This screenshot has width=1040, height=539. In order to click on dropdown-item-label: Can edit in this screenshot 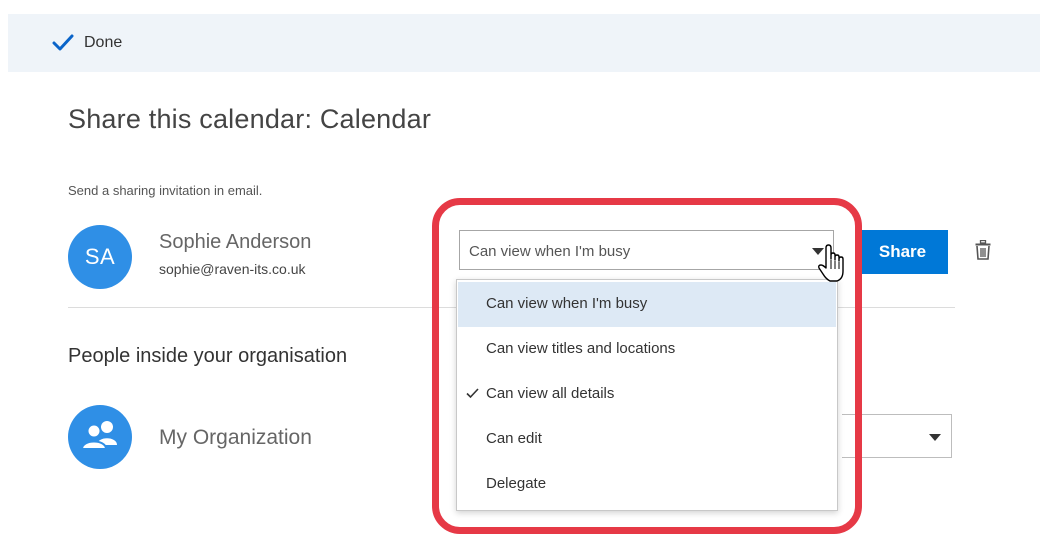, I will do `click(514, 438)`.